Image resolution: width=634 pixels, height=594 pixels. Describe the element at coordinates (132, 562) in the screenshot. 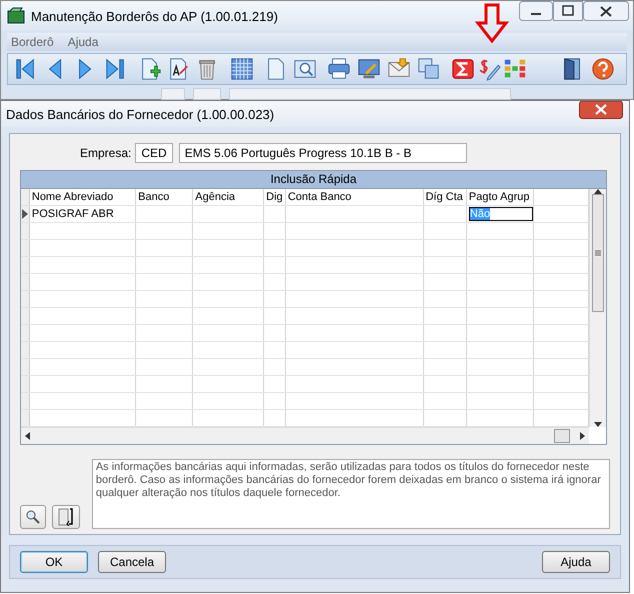

I see `dialog-button: Cancela` at that location.